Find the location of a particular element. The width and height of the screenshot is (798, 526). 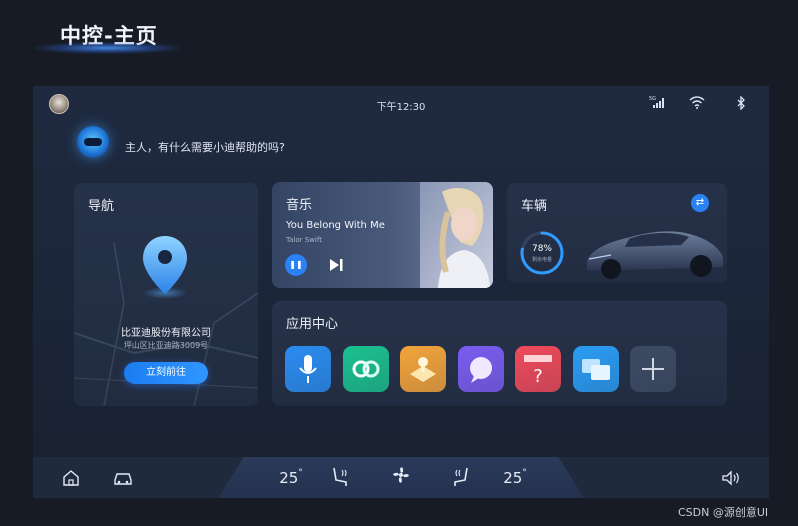

vehicle-card: 车辆 ⇄ 78% 剩余电量 is located at coordinates (617, 233).